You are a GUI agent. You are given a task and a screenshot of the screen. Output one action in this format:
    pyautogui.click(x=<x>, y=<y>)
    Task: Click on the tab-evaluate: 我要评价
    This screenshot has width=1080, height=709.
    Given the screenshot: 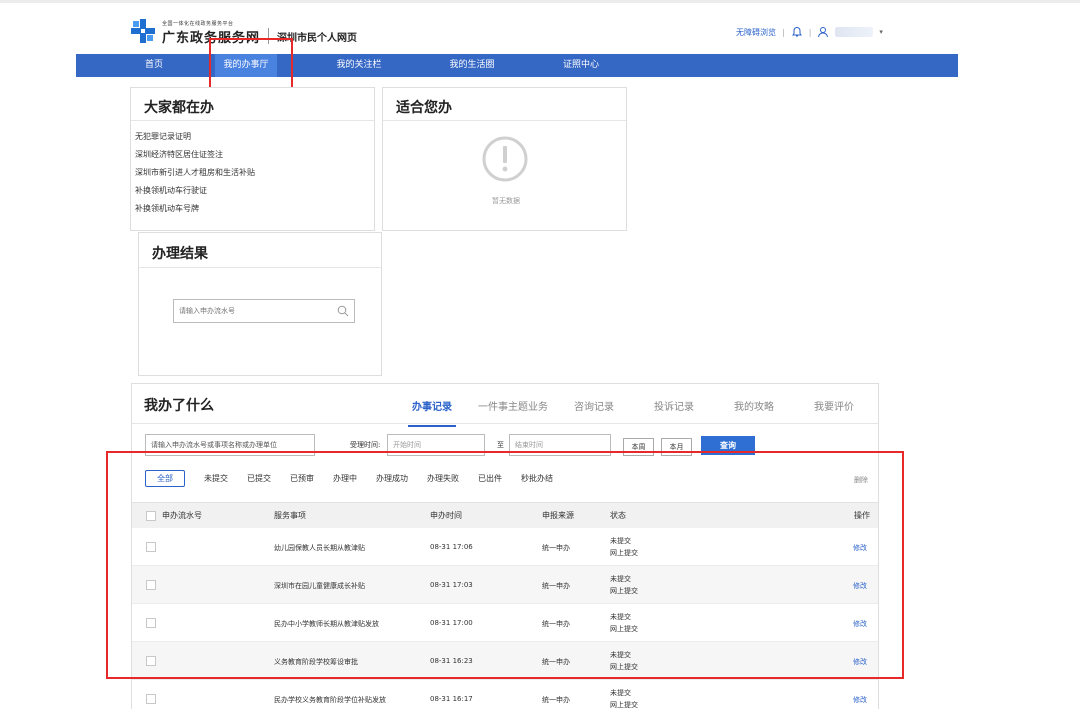 What is the action you would take?
    pyautogui.click(x=834, y=405)
    